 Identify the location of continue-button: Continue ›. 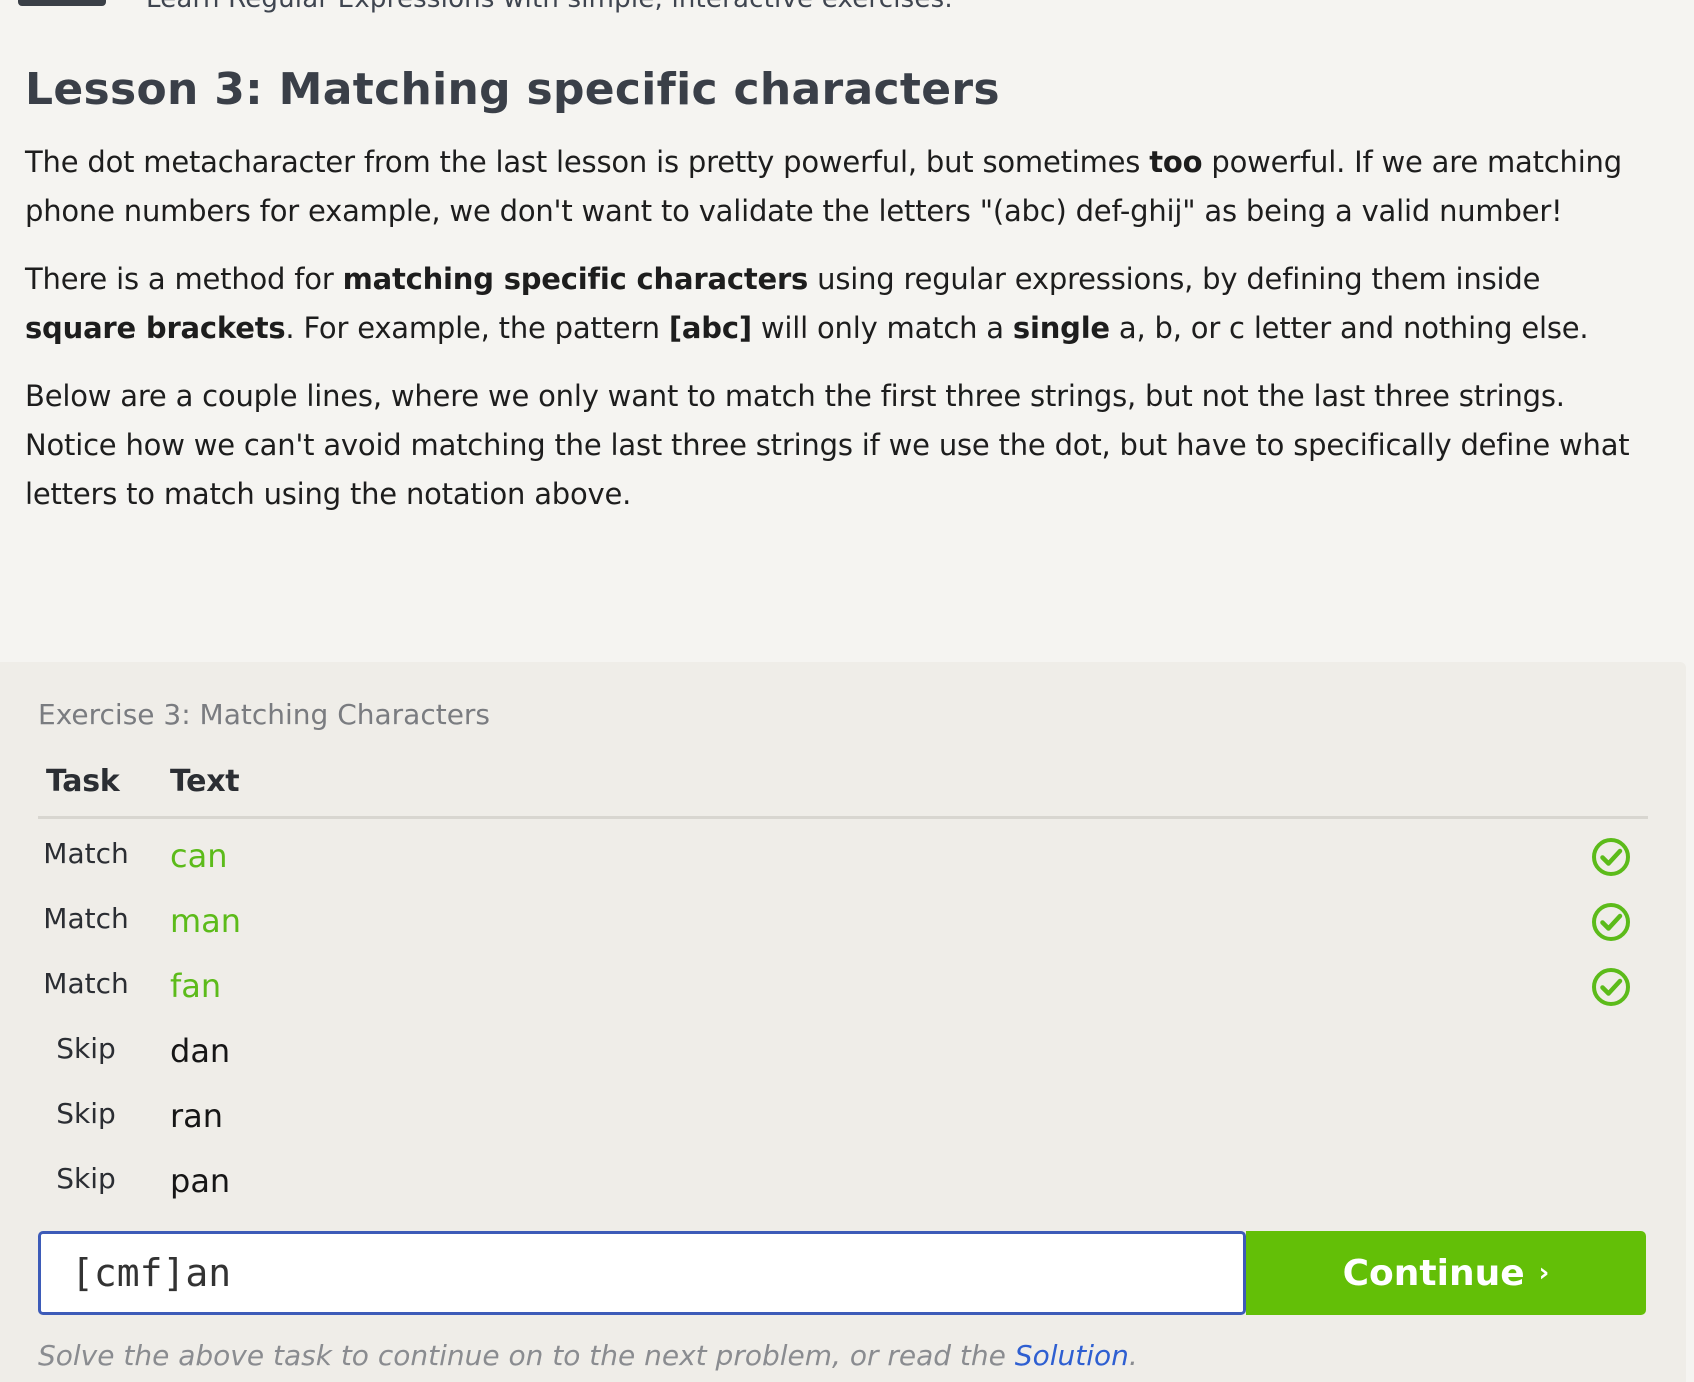
(1446, 1273).